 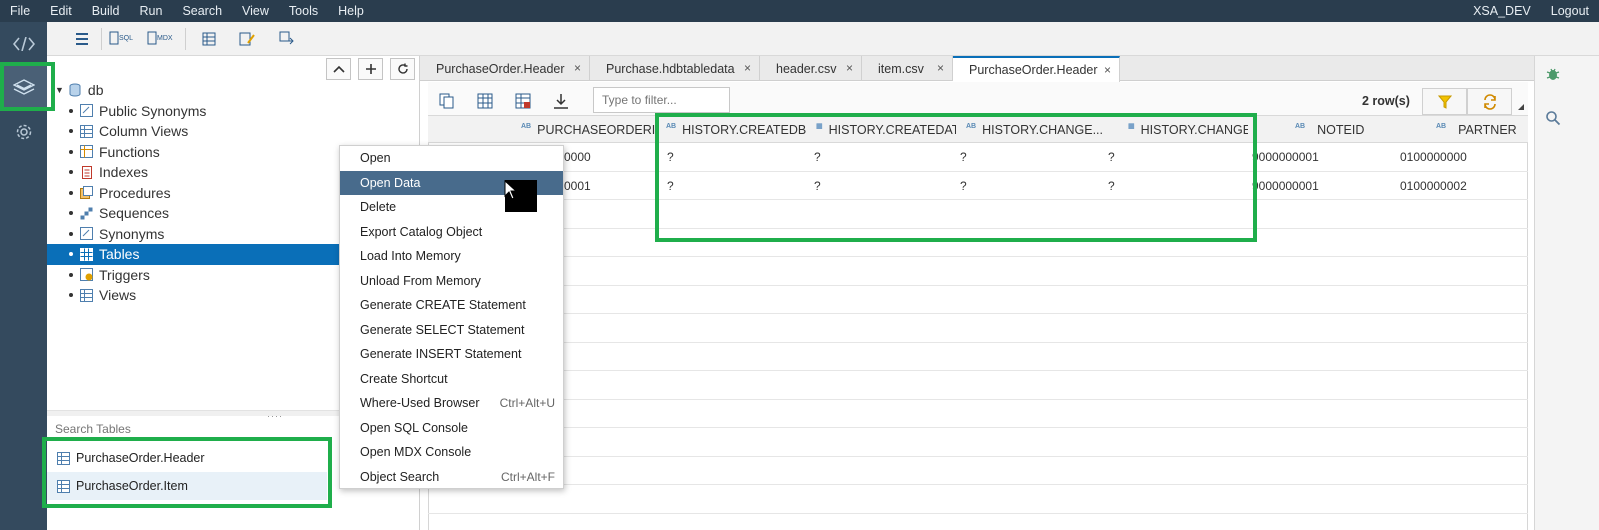 What do you see at coordinates (23, 132) in the screenshot?
I see `settings-gear-icon` at bounding box center [23, 132].